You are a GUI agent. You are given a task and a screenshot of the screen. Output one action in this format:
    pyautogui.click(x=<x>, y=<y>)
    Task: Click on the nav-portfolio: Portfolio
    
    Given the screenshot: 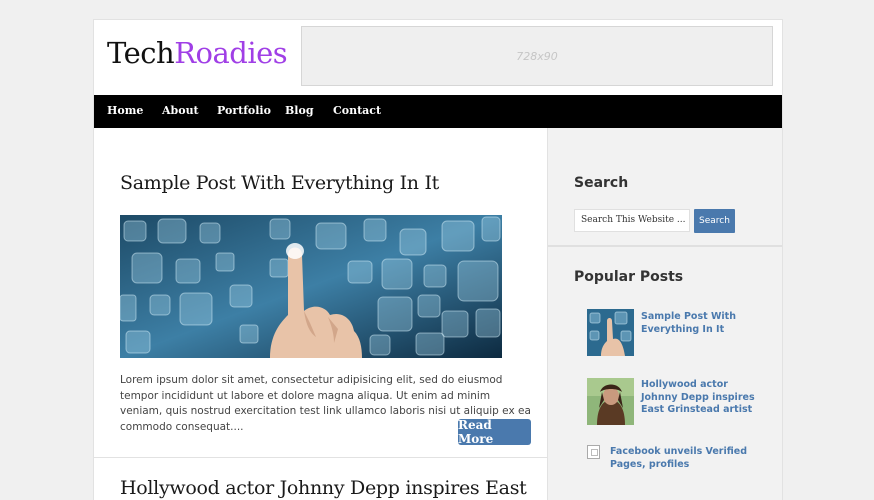 What is the action you would take?
    pyautogui.click(x=244, y=110)
    